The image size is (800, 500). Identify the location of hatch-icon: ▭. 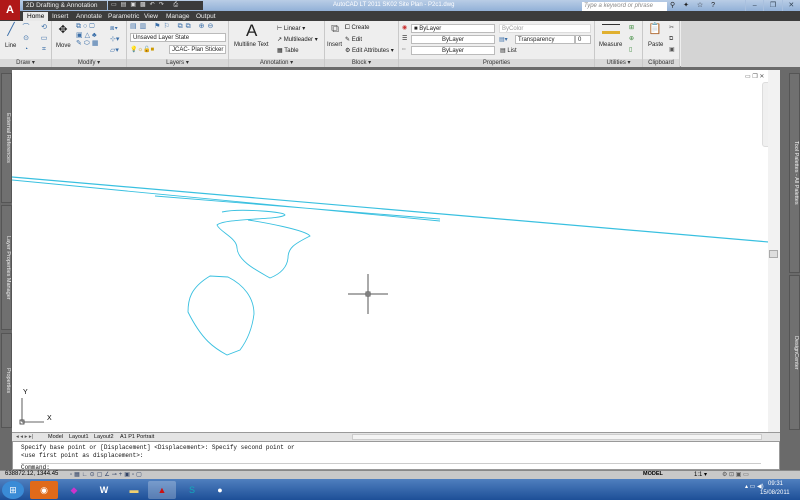
(44, 39).